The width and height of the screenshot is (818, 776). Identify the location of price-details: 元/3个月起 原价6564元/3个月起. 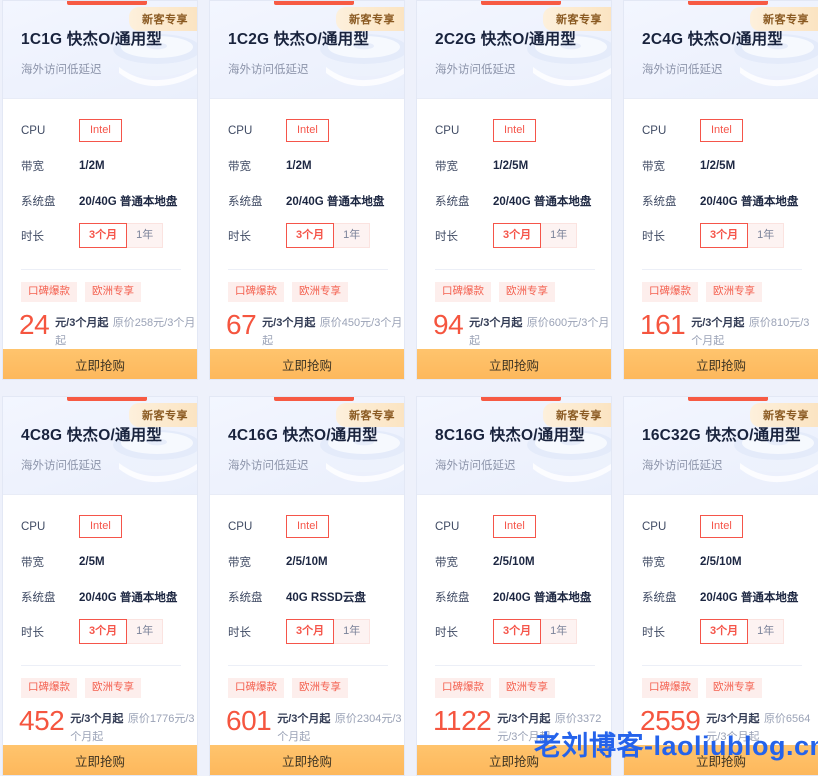
(759, 726).